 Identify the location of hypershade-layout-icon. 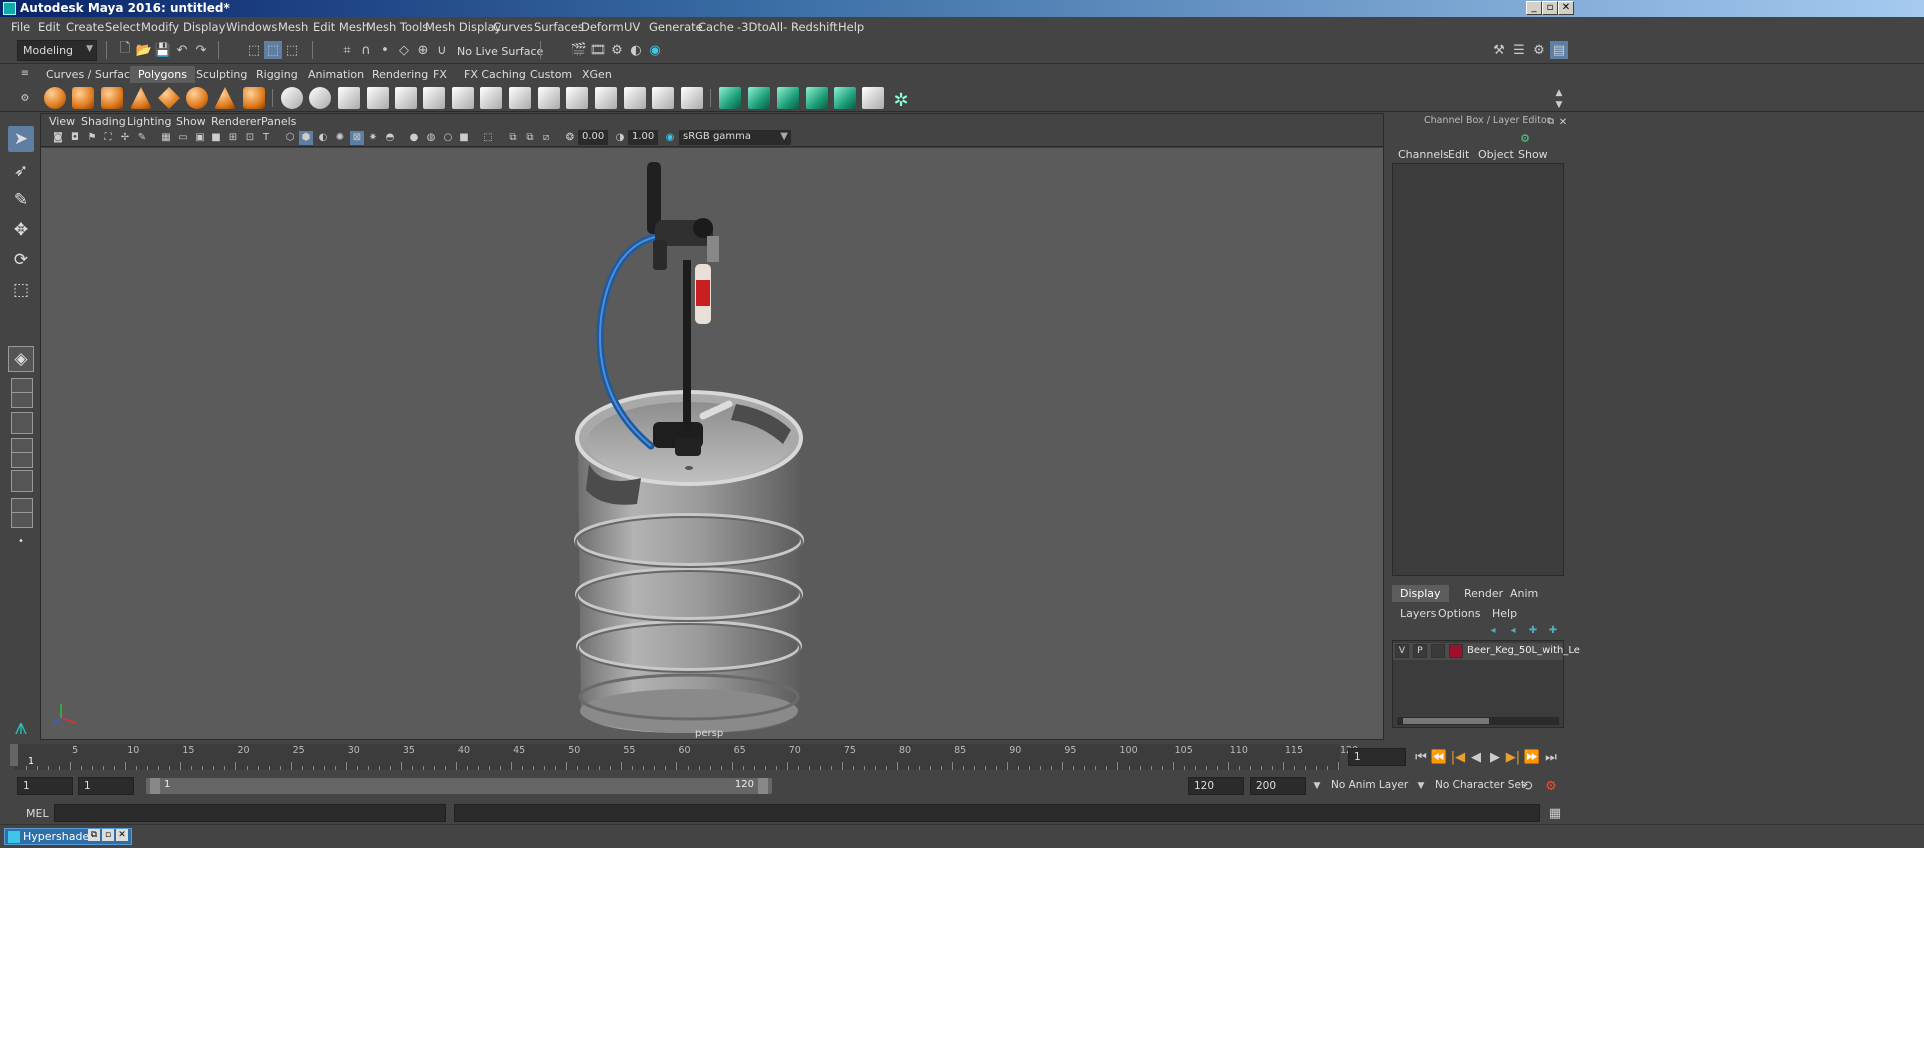
(22, 460).